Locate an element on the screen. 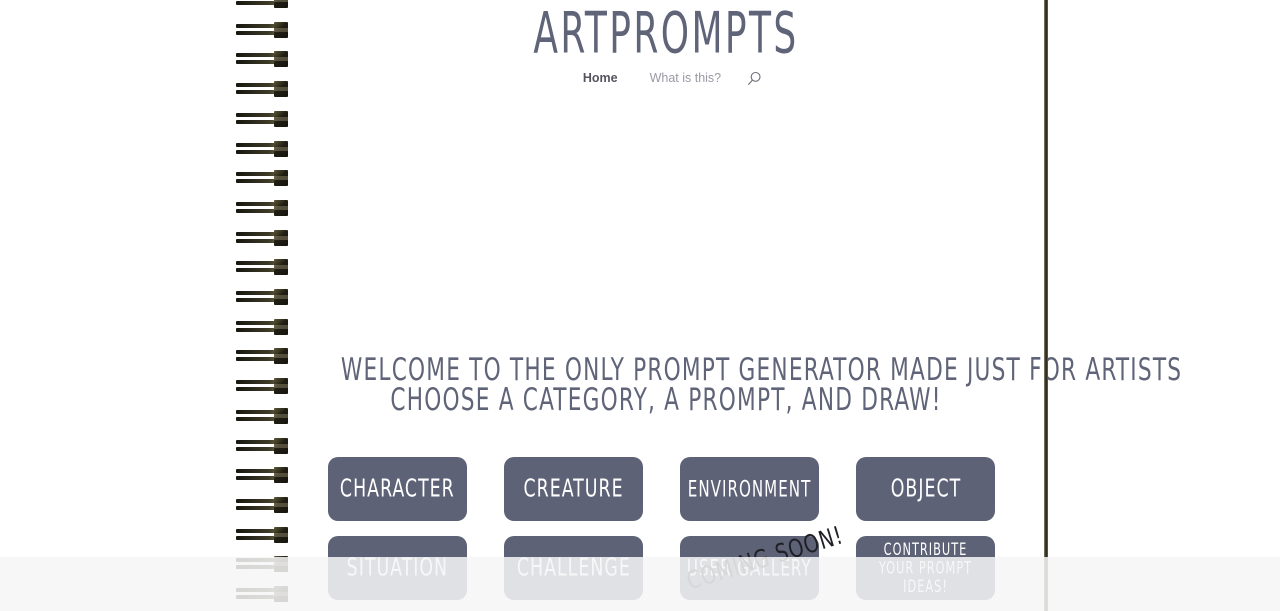 The image size is (1280, 611). category-button-environment: ENVIRONMENT is located at coordinates (749, 489).